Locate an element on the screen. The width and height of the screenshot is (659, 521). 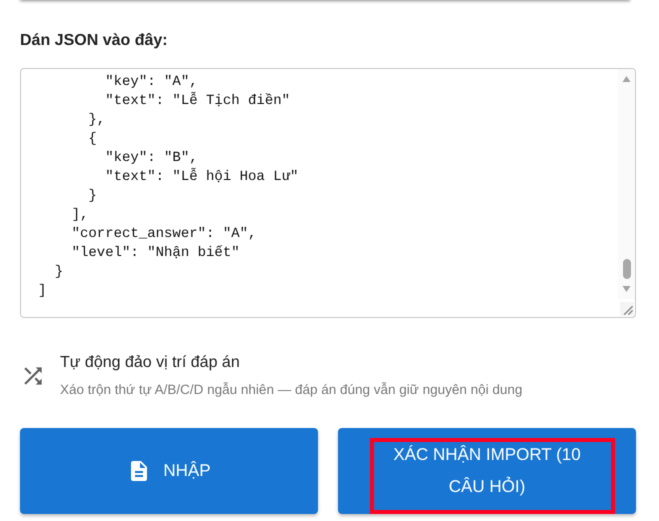
confirm-import-button: XÁC NHẬN IMPORT (10 CÂU HỎI) is located at coordinates (487, 471).